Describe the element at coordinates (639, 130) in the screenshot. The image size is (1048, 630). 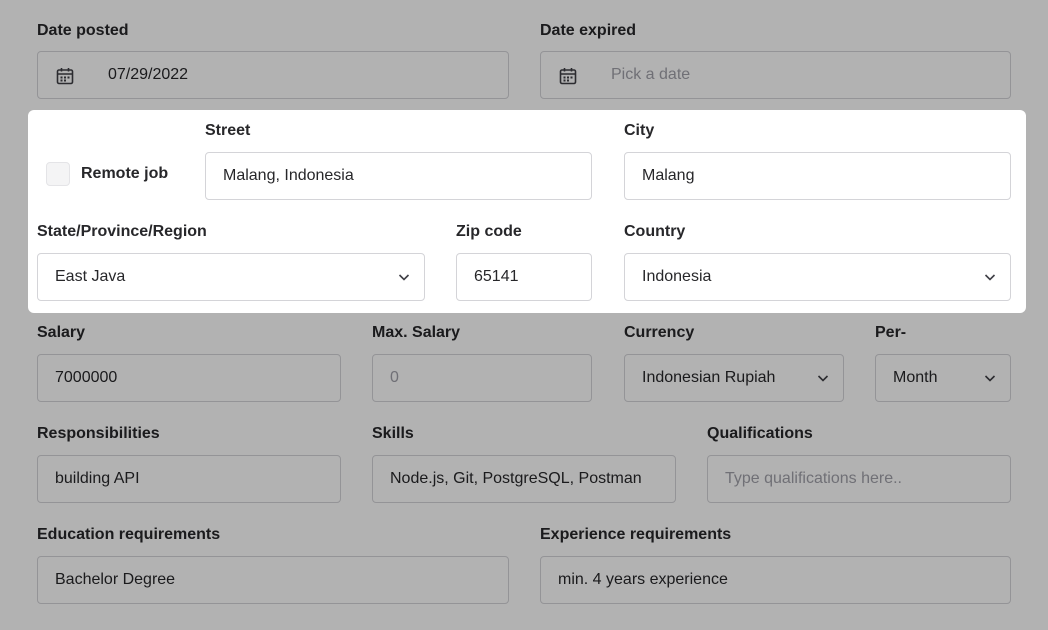
I see `city-label: City` at that location.